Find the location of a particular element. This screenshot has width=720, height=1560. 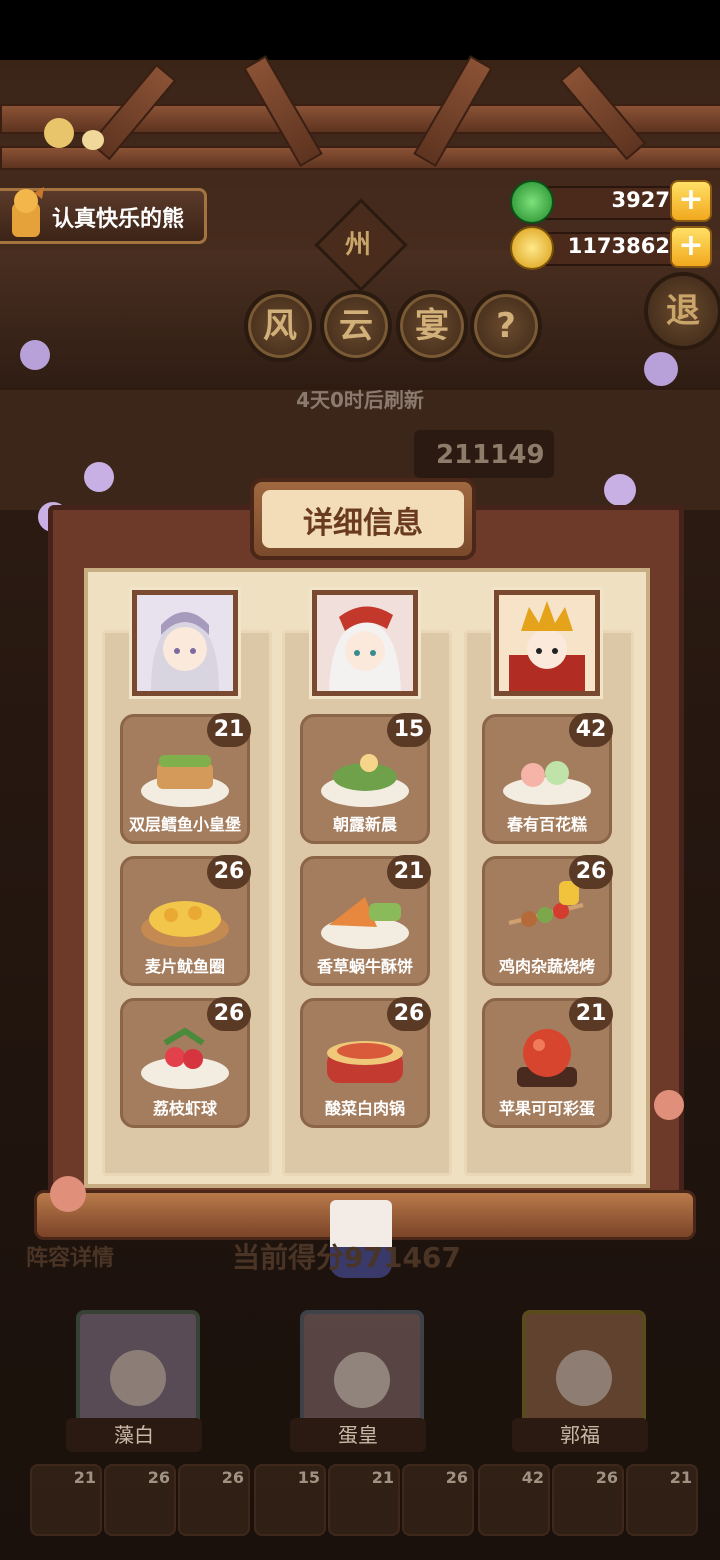

user-badge: 认真快乐的熊 is located at coordinates (103, 215).